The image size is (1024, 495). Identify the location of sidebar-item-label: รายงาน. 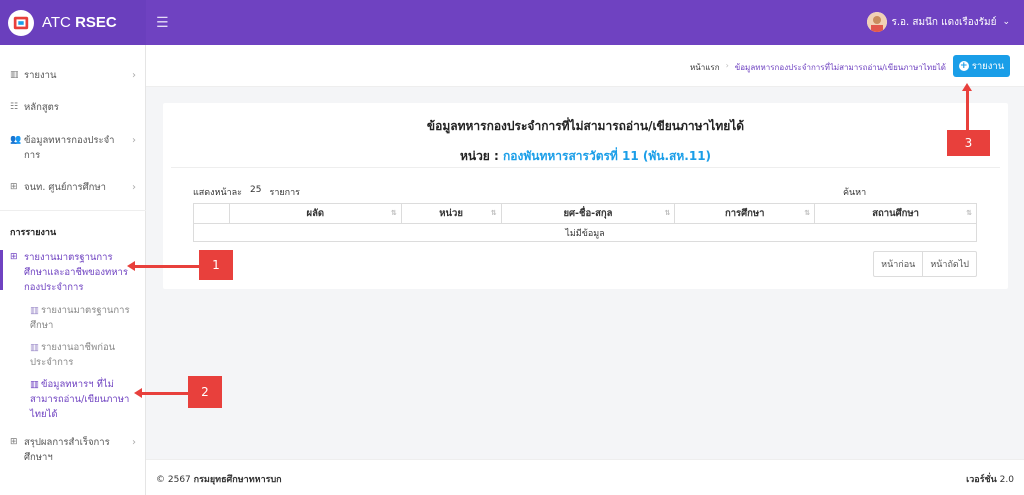
(40, 75).